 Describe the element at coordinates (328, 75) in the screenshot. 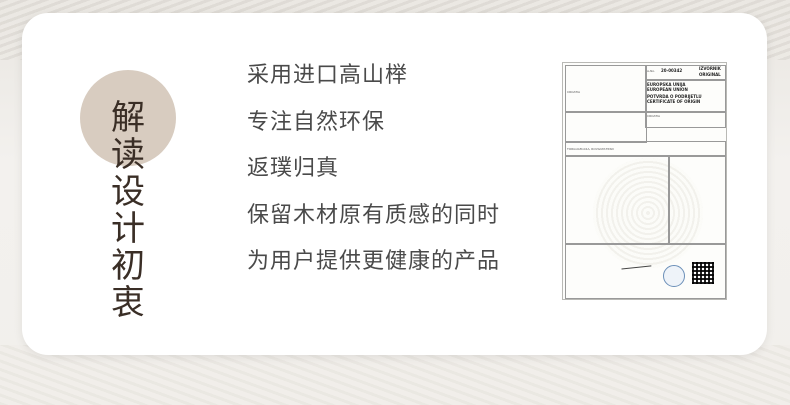

I see `feature-item: 采用进口高山榉` at that location.